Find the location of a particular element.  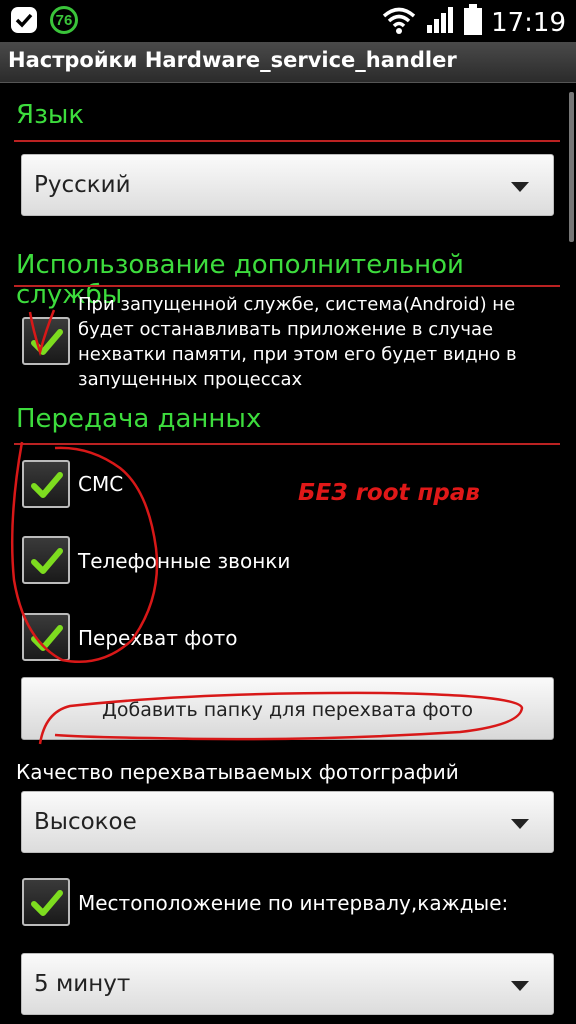

quality-spinner: Высокое is located at coordinates (287, 822).